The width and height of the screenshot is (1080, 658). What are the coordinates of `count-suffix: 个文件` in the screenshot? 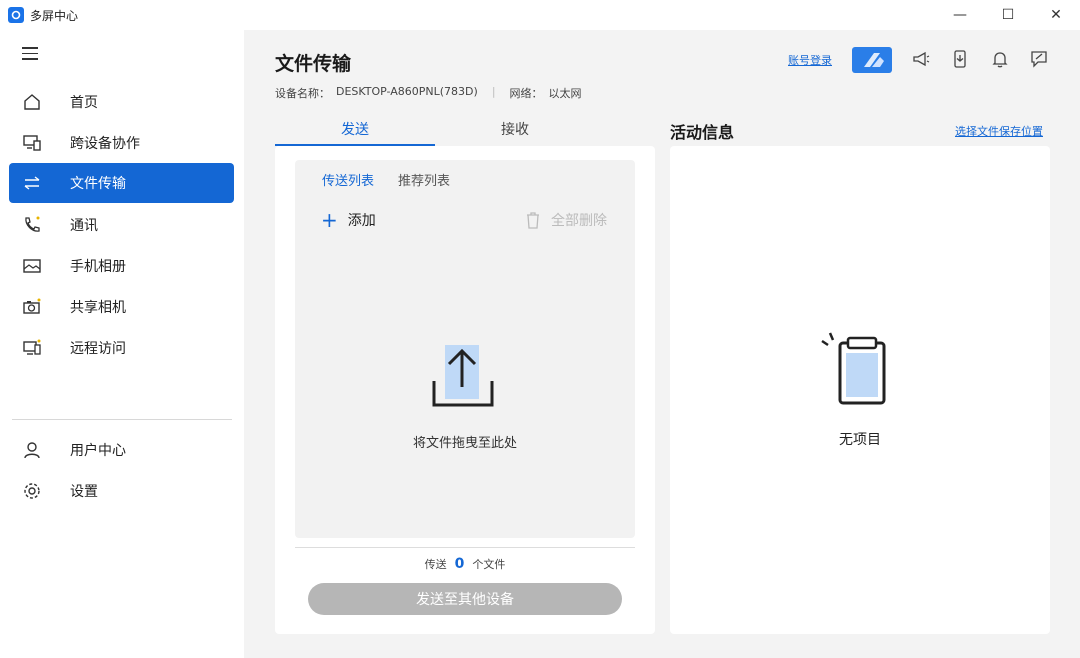 It's located at (489, 564).